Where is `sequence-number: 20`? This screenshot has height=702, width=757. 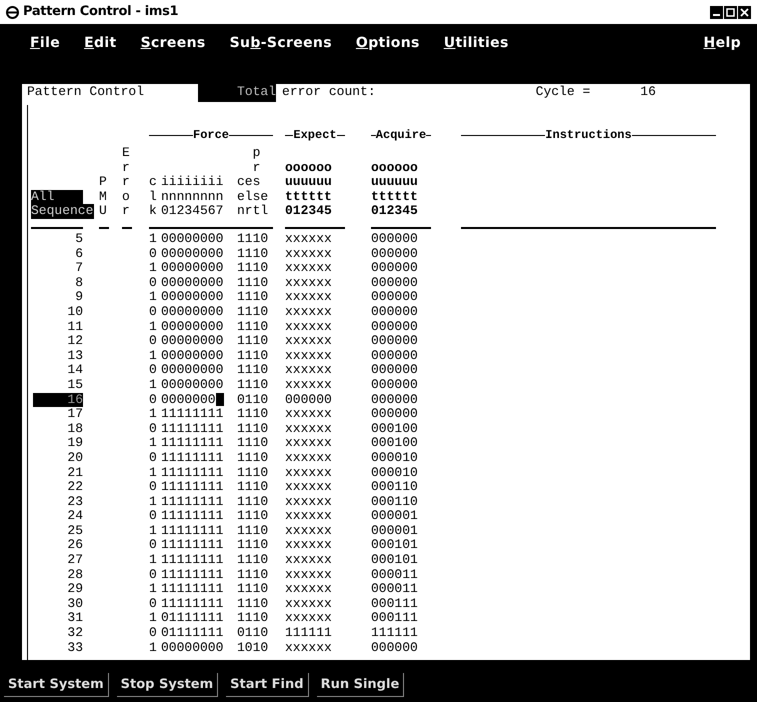
sequence-number: 20 is located at coordinates (75, 458).